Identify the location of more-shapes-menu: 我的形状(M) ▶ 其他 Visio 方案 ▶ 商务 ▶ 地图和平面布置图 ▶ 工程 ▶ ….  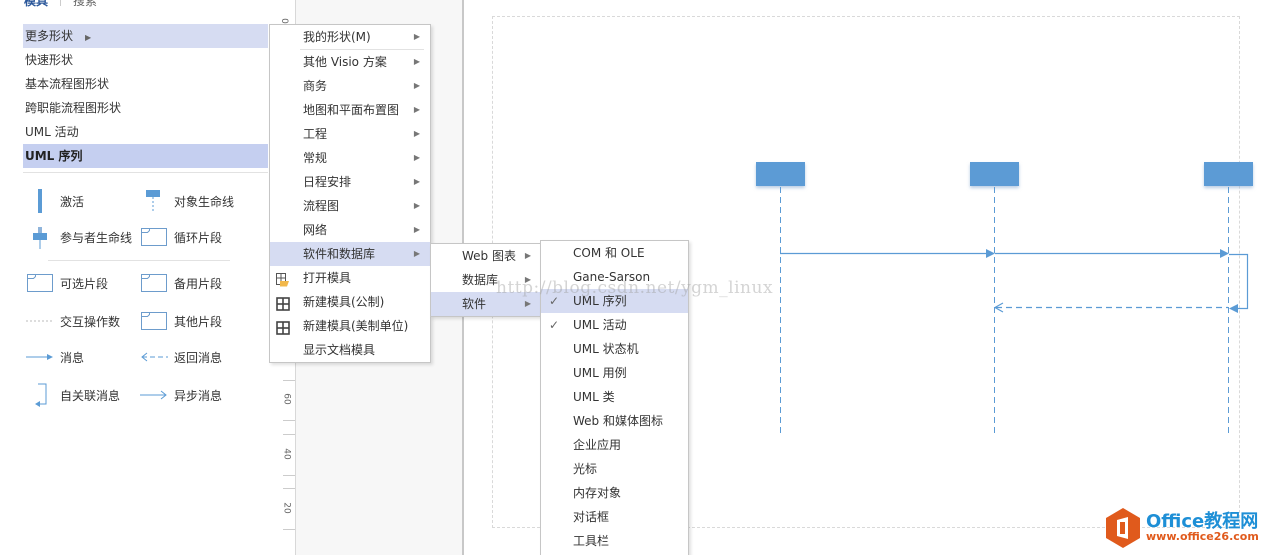
(350, 193).